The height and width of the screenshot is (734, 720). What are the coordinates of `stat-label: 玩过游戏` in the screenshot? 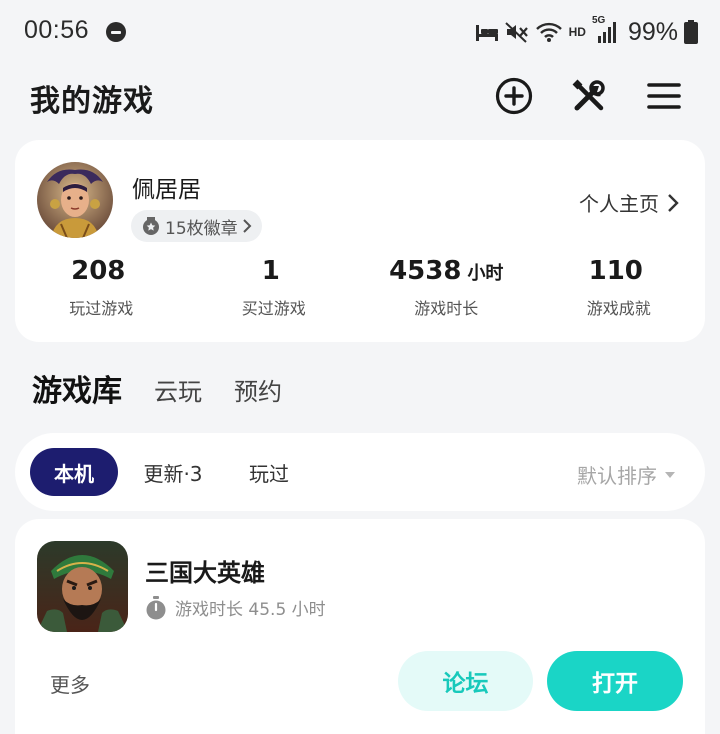 It's located at (101, 308).